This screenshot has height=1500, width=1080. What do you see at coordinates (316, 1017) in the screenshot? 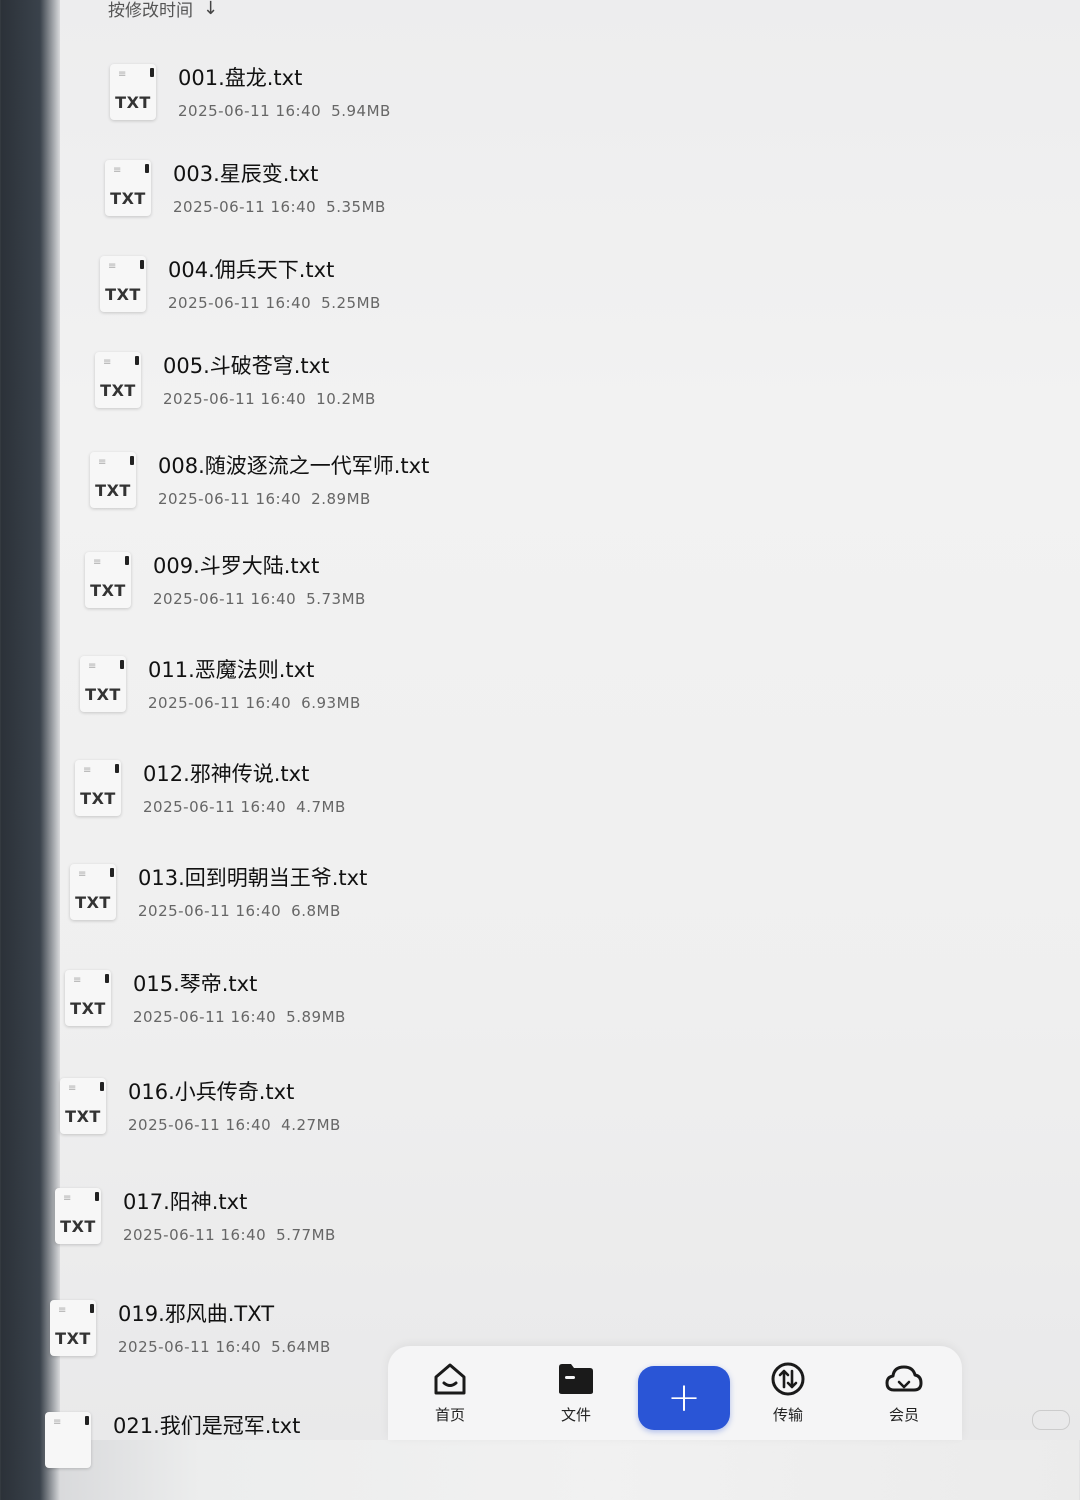
I see `file-size: 5.89MB` at bounding box center [316, 1017].